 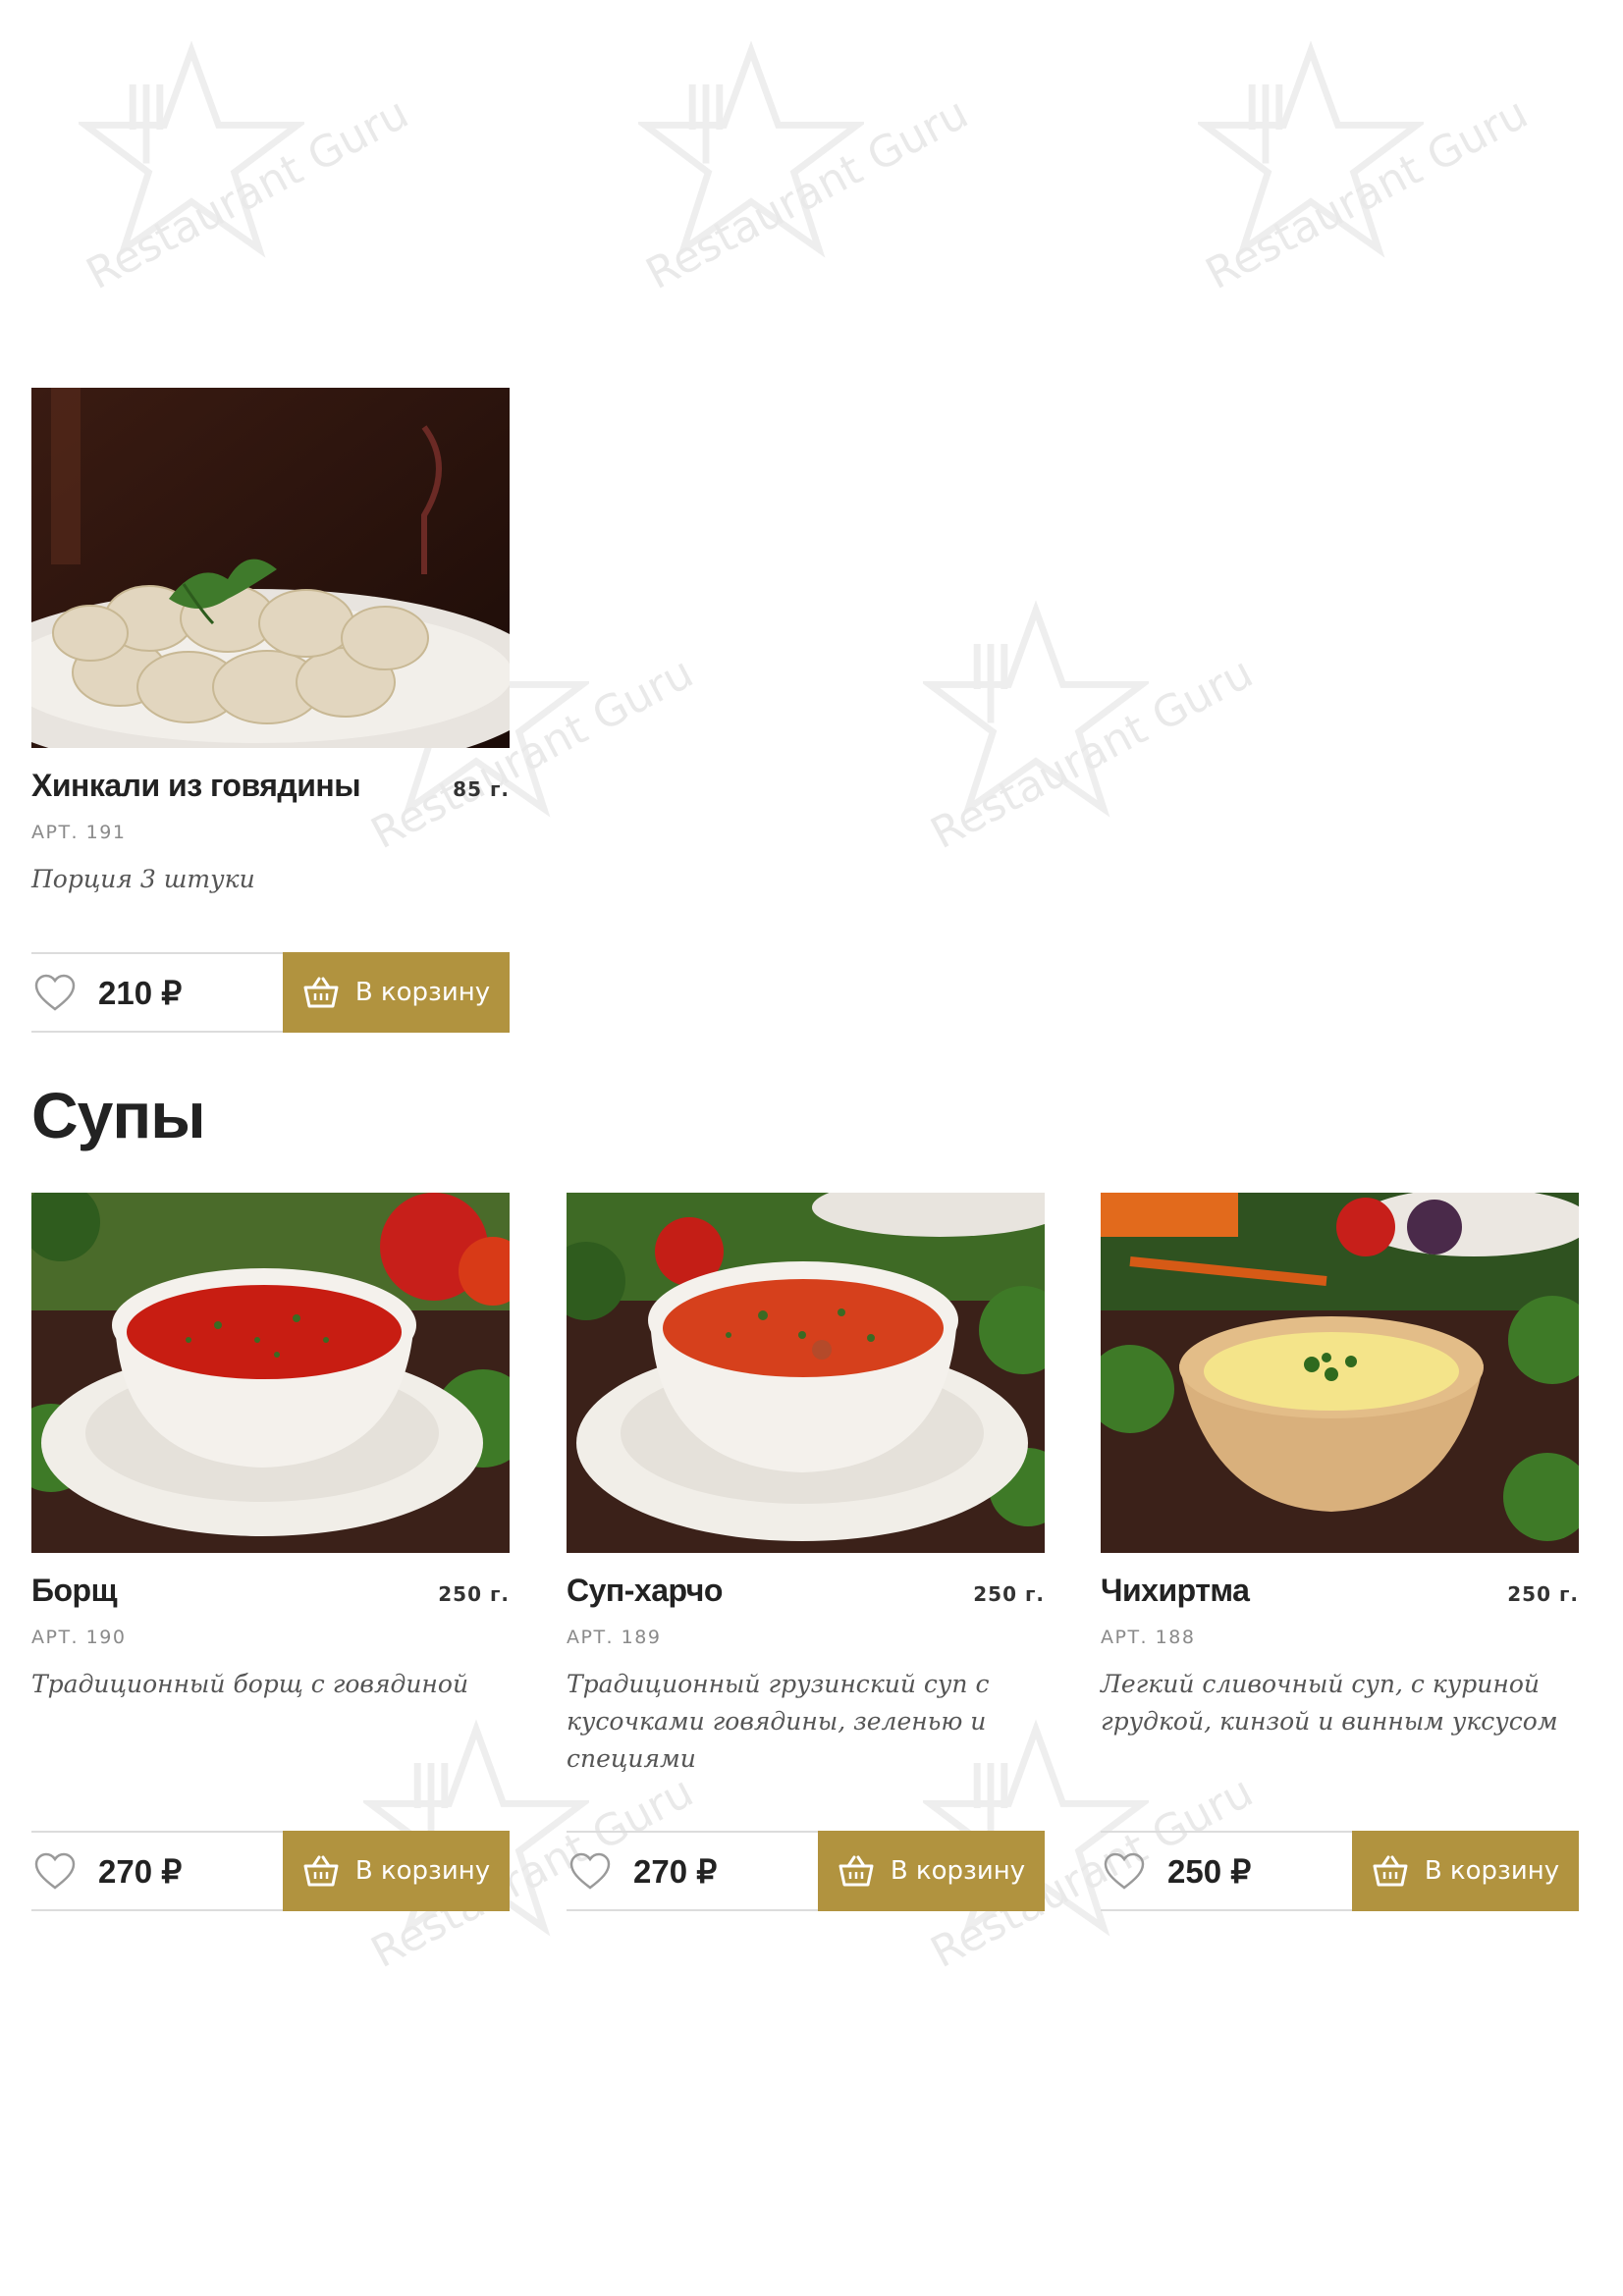 I want to click on product-price: 210 ₽, so click(x=140, y=993).